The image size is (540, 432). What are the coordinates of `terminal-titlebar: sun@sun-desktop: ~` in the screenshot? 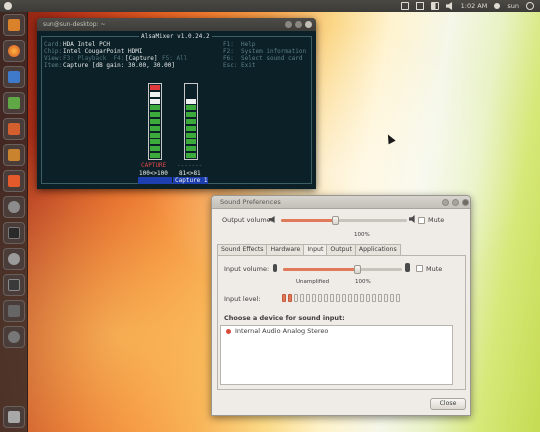 It's located at (176, 24).